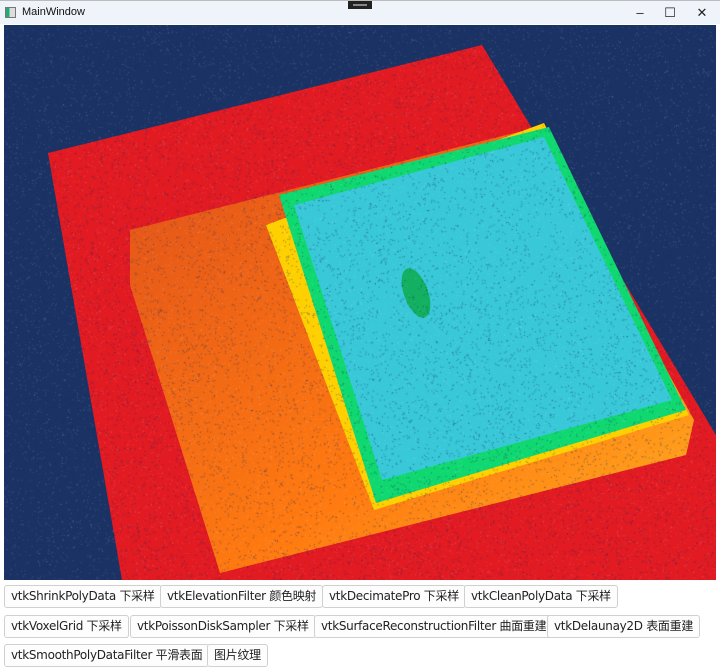 This screenshot has width=720, height=669. What do you see at coordinates (394, 596) in the screenshot?
I see `decimate-pro-button: vtkDecimatePro 下采样` at bounding box center [394, 596].